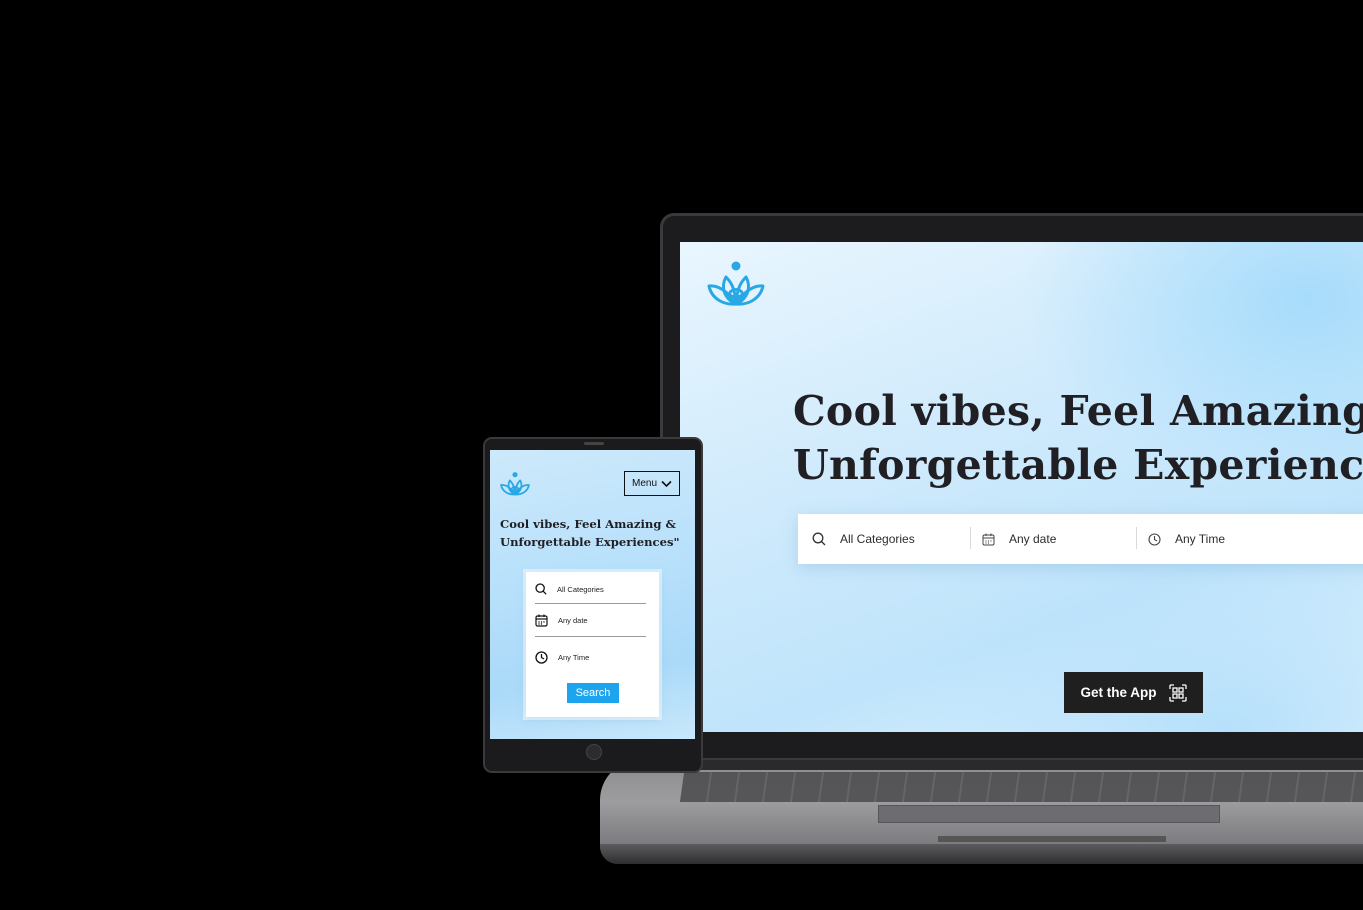  What do you see at coordinates (592, 644) in the screenshot?
I see `search-card: All Categories Any date Any Time Search` at bounding box center [592, 644].